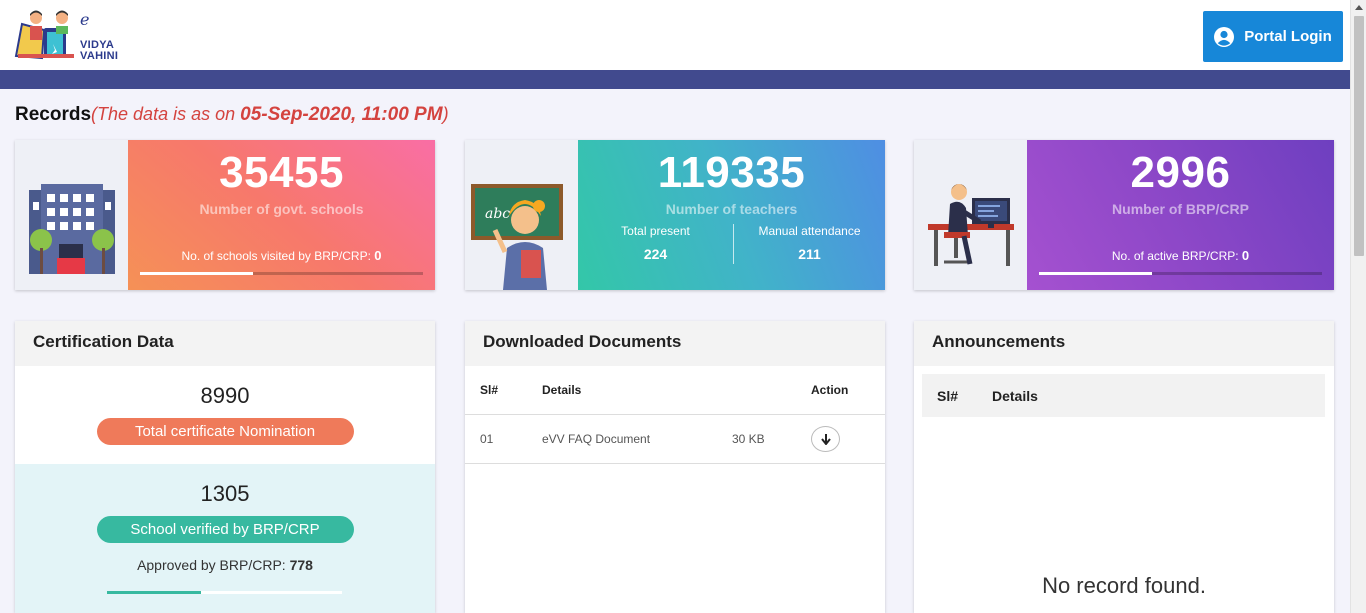  I want to click on documents-table-header: Sl# Details Action, so click(675, 390).